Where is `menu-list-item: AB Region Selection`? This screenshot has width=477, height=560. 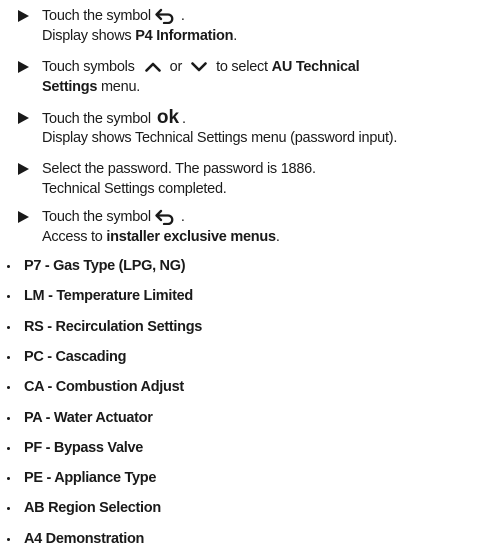 menu-list-item: AB Region Selection is located at coordinates (238, 508).